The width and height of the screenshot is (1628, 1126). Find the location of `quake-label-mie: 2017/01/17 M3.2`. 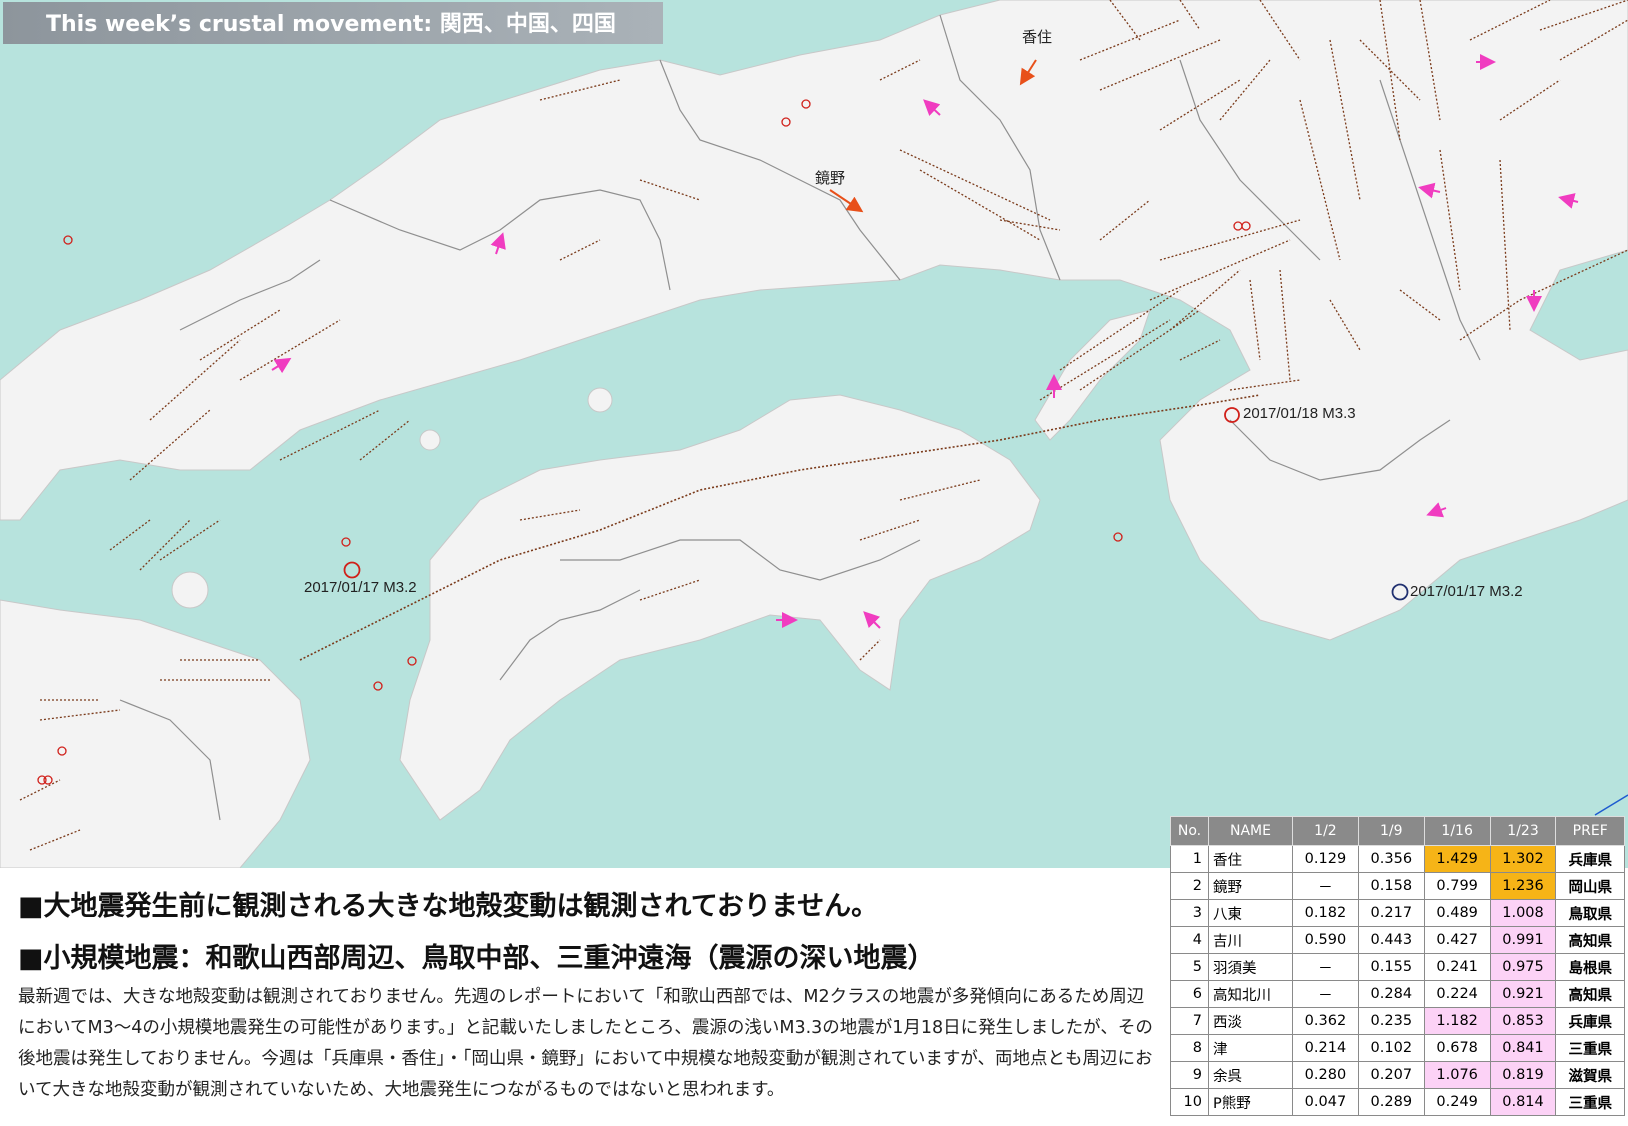

quake-label-mie: 2017/01/17 M3.2 is located at coordinates (1466, 591).